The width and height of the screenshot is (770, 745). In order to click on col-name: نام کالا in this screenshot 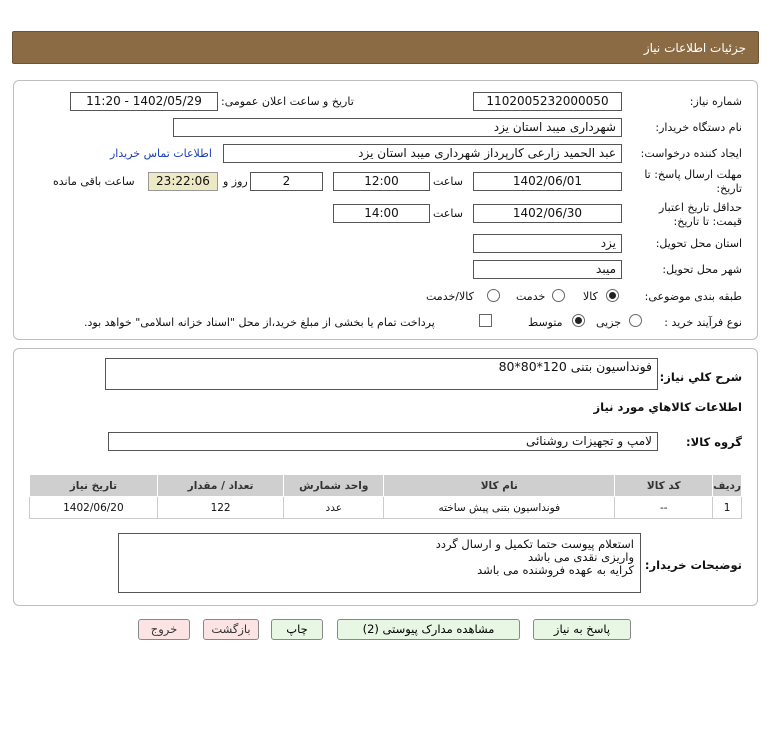, I will do `click(499, 485)`.